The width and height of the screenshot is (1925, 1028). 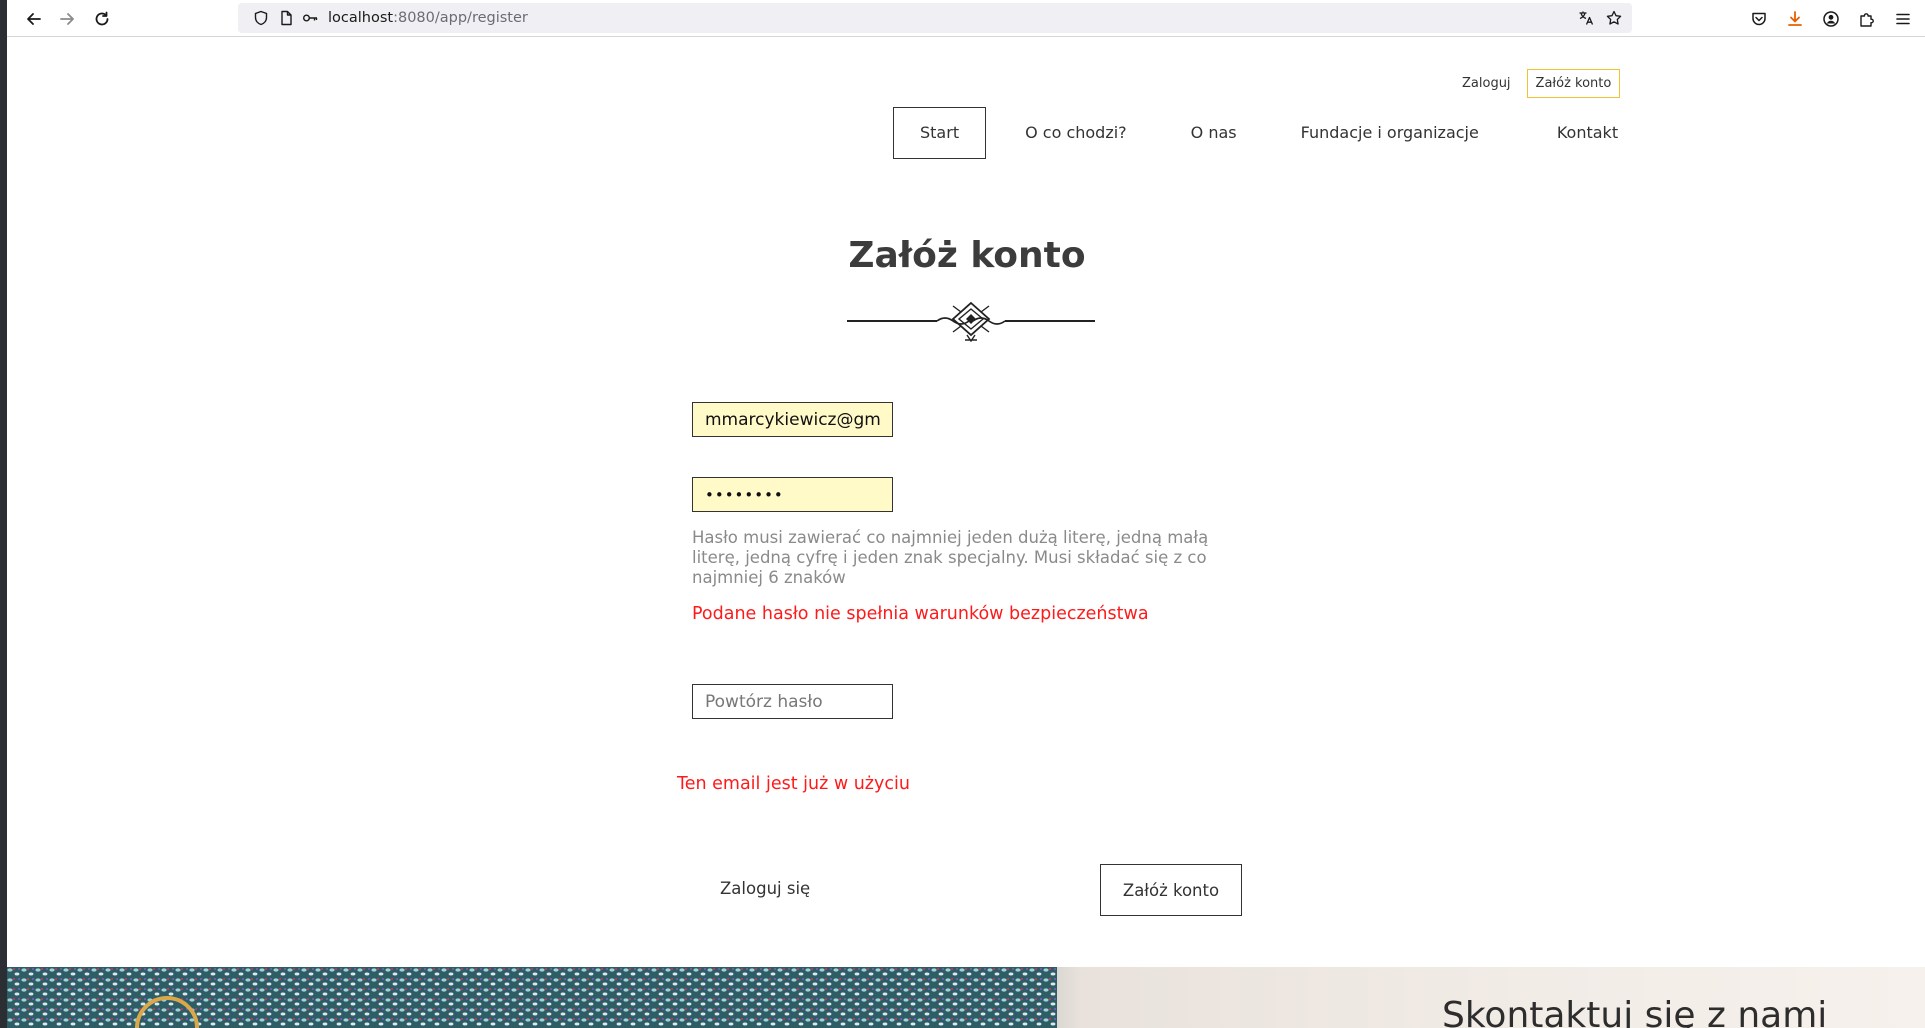 What do you see at coordinates (286, 18) in the screenshot?
I see `page-icon` at bounding box center [286, 18].